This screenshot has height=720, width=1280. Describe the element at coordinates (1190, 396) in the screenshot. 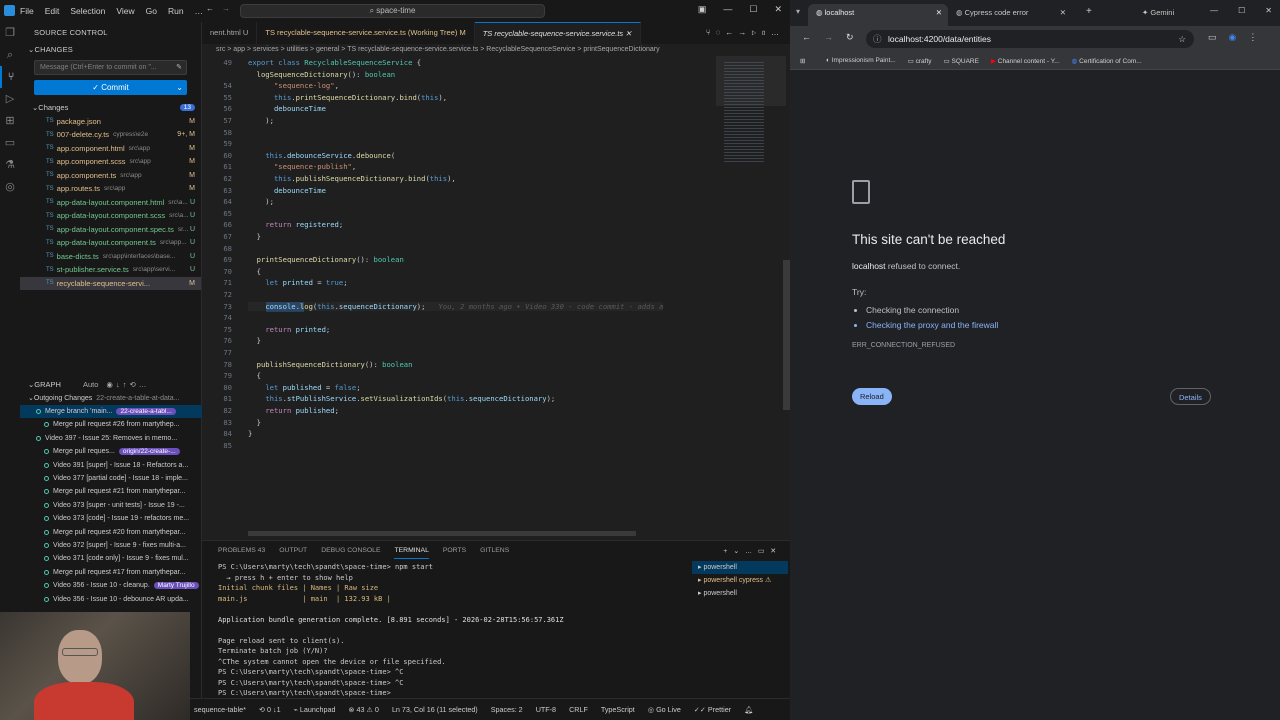

I see `details-button: Details` at that location.